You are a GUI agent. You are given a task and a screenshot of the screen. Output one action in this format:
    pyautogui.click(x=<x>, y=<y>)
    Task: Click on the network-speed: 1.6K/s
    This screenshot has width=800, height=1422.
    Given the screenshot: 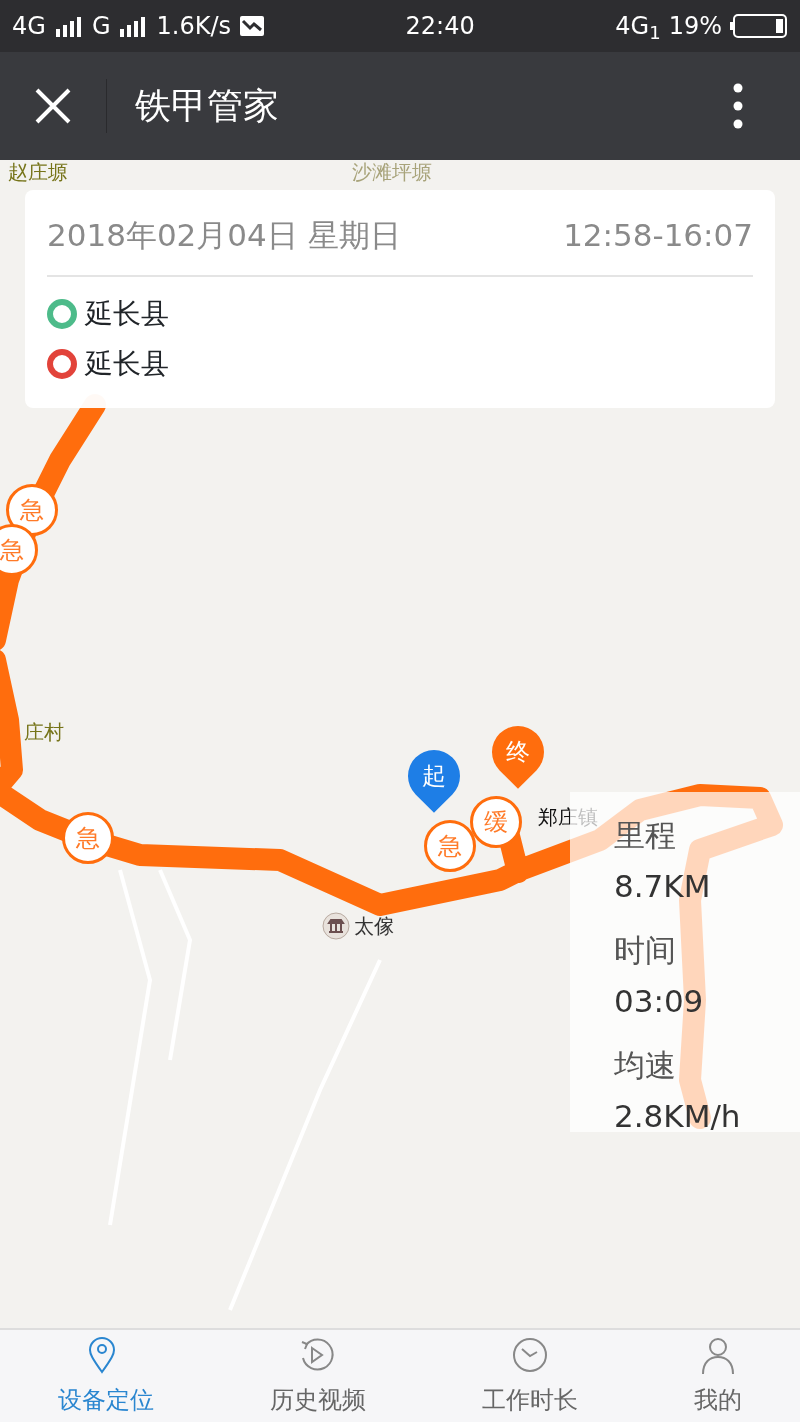 What is the action you would take?
    pyautogui.click(x=193, y=26)
    